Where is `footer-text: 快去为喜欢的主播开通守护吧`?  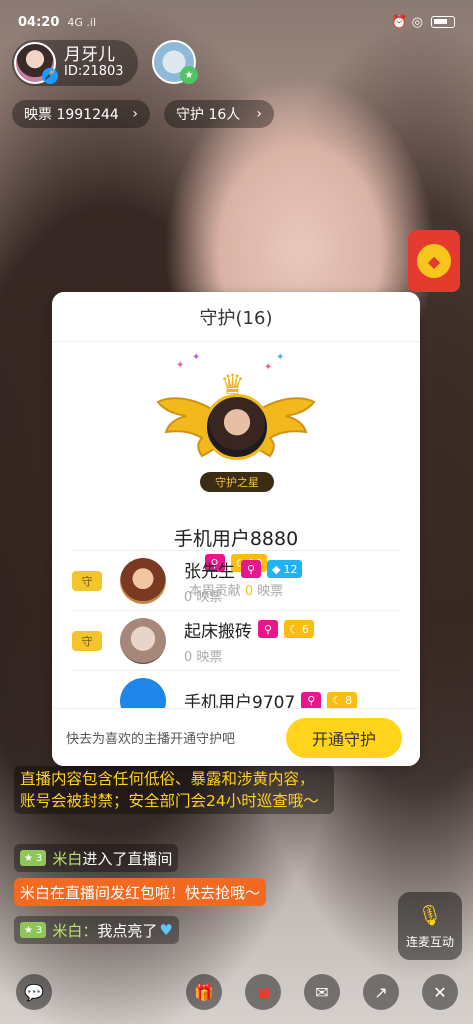
footer-text: 快去为喜欢的主播开通守护吧 is located at coordinates (151, 739).